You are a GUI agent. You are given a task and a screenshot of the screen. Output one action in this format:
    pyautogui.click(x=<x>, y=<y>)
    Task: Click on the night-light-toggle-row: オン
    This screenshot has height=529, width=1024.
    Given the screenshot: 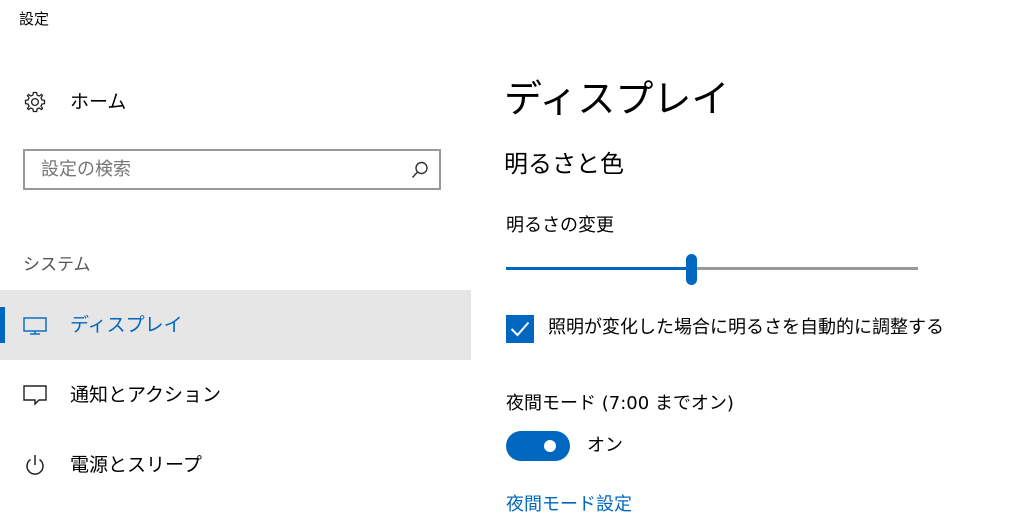 What is the action you would take?
    pyautogui.click(x=606, y=447)
    